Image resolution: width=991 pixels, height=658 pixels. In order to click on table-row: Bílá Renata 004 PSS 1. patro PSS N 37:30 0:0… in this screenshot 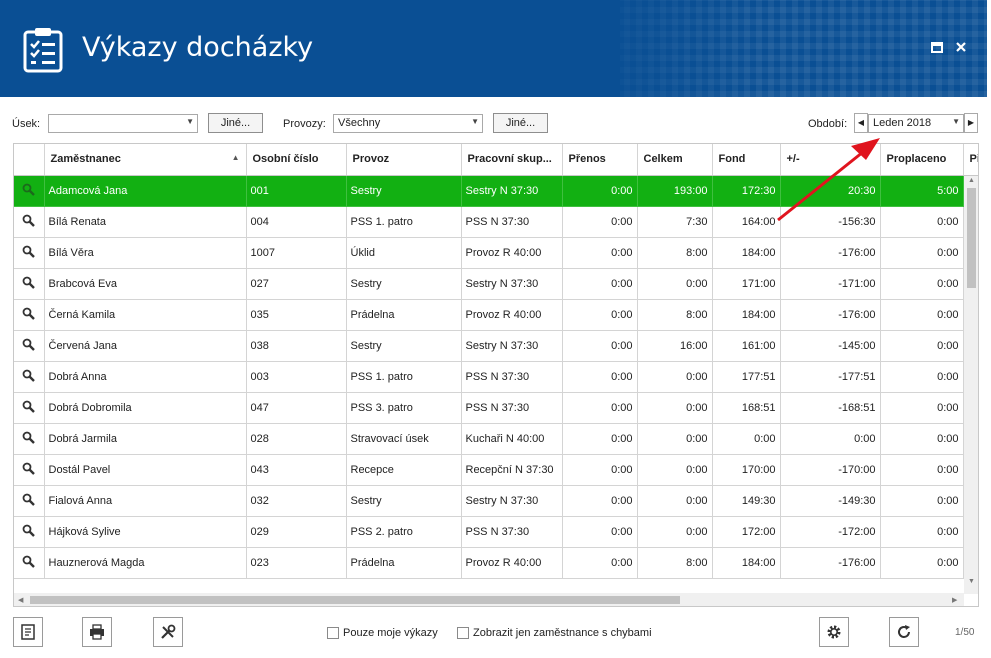, I will do `click(496, 222)`.